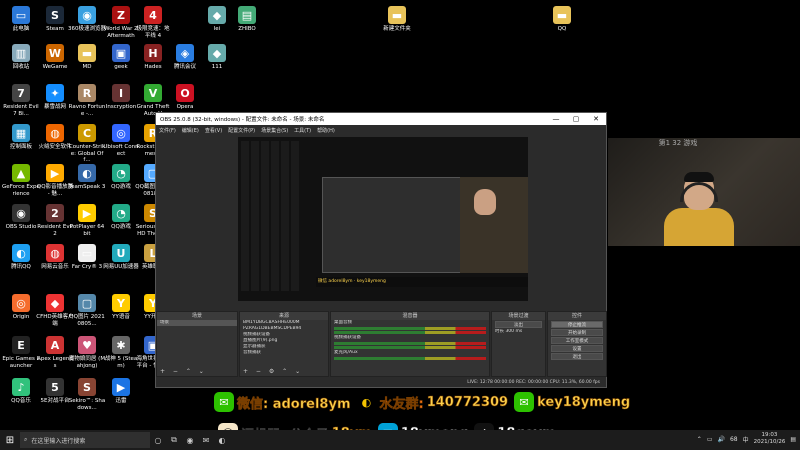 The image size is (800, 450). I want to click on exit-button: 退出, so click(577, 356).